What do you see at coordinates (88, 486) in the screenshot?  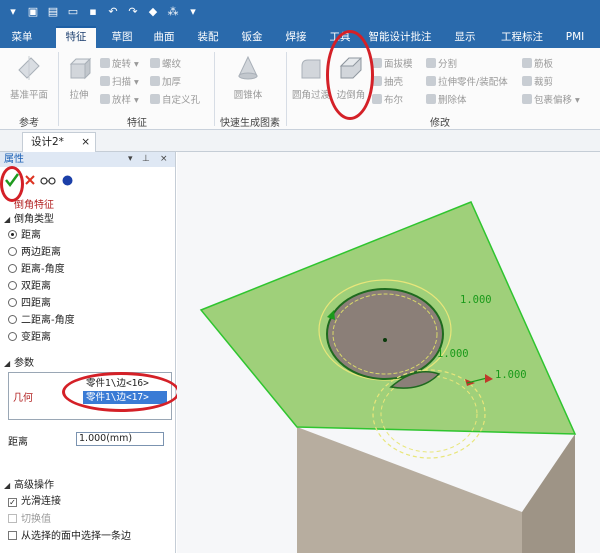 I see `advanced-section: ◢ 高级操作` at bounding box center [88, 486].